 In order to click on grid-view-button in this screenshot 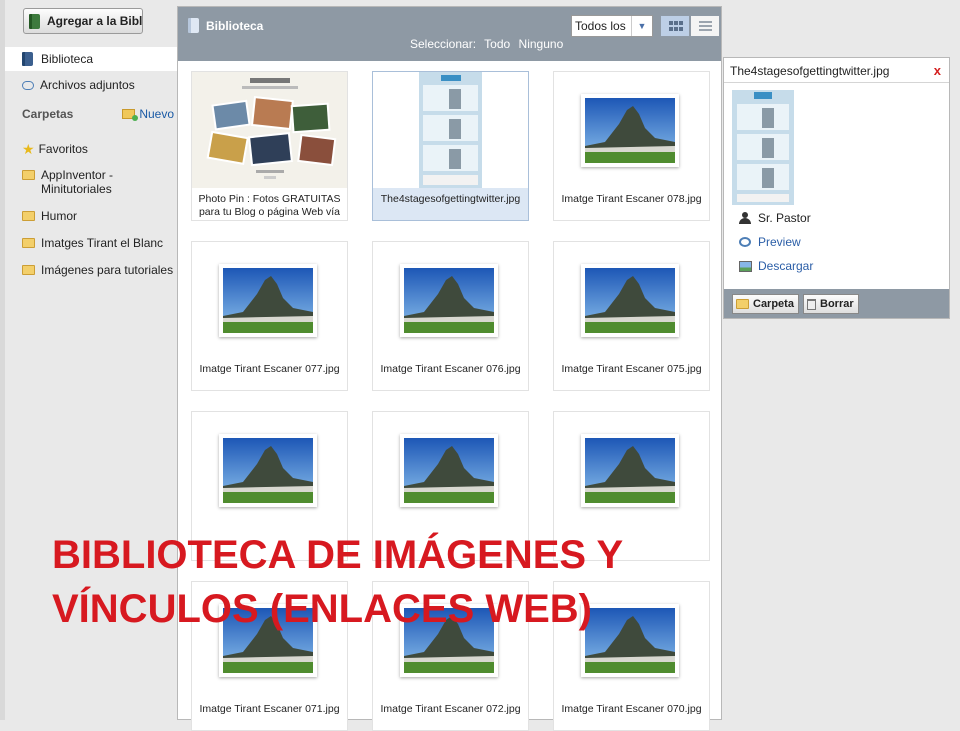, I will do `click(675, 26)`.